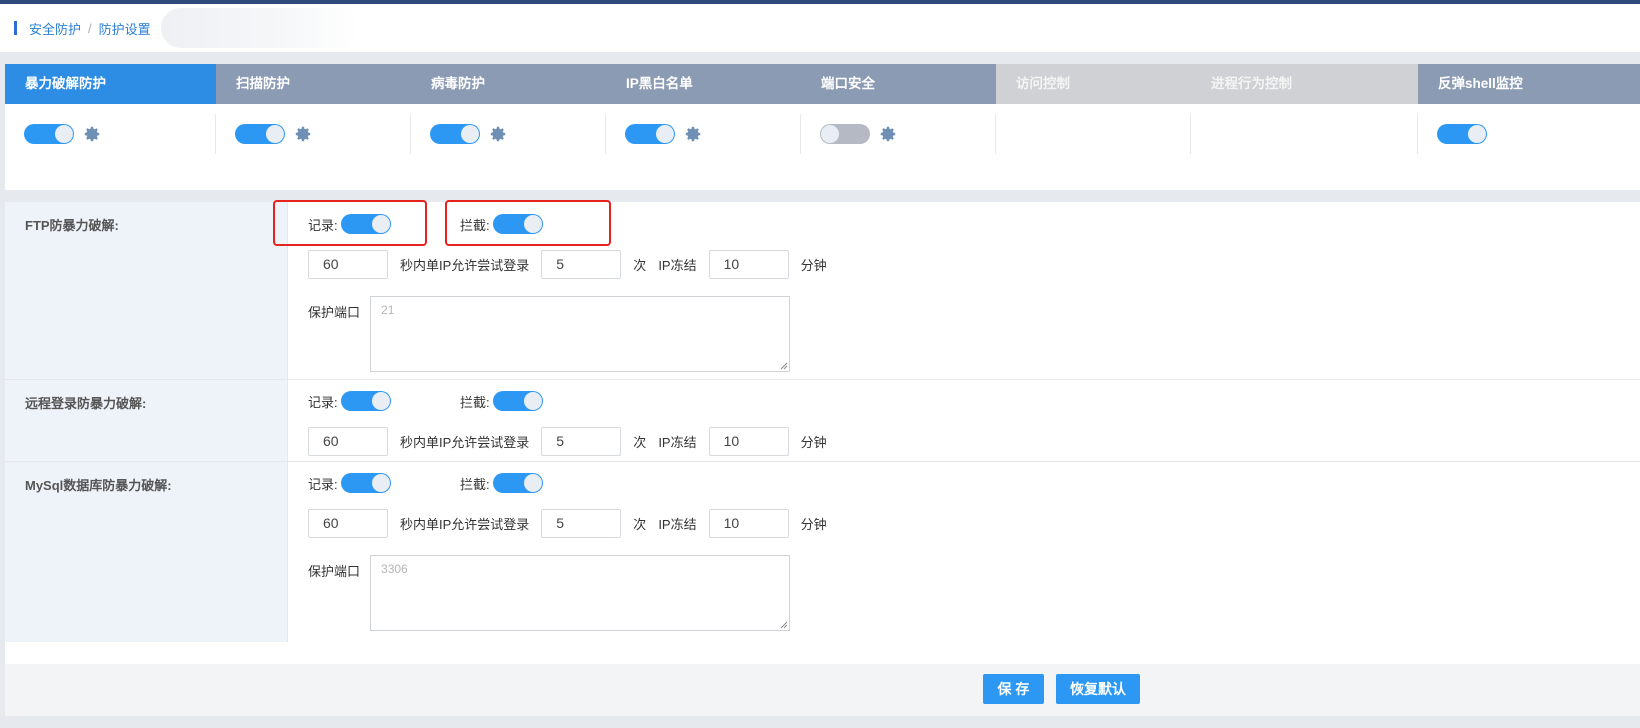  What do you see at coordinates (974, 593) in the screenshot?
I see `port-line: 保护端口 3306` at bounding box center [974, 593].